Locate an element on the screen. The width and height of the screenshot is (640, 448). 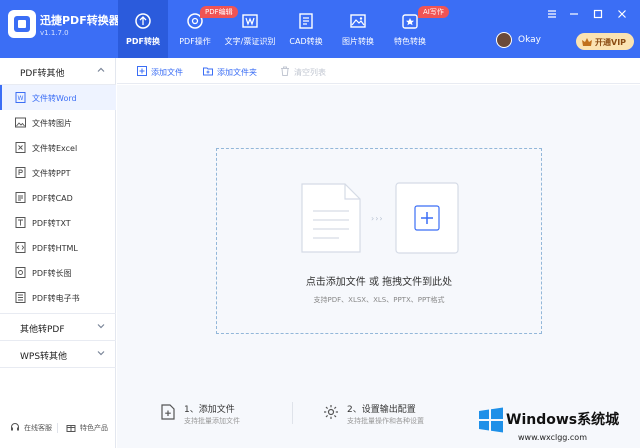
watermark-url: www.wxclgg.com is located at coordinates (552, 437).